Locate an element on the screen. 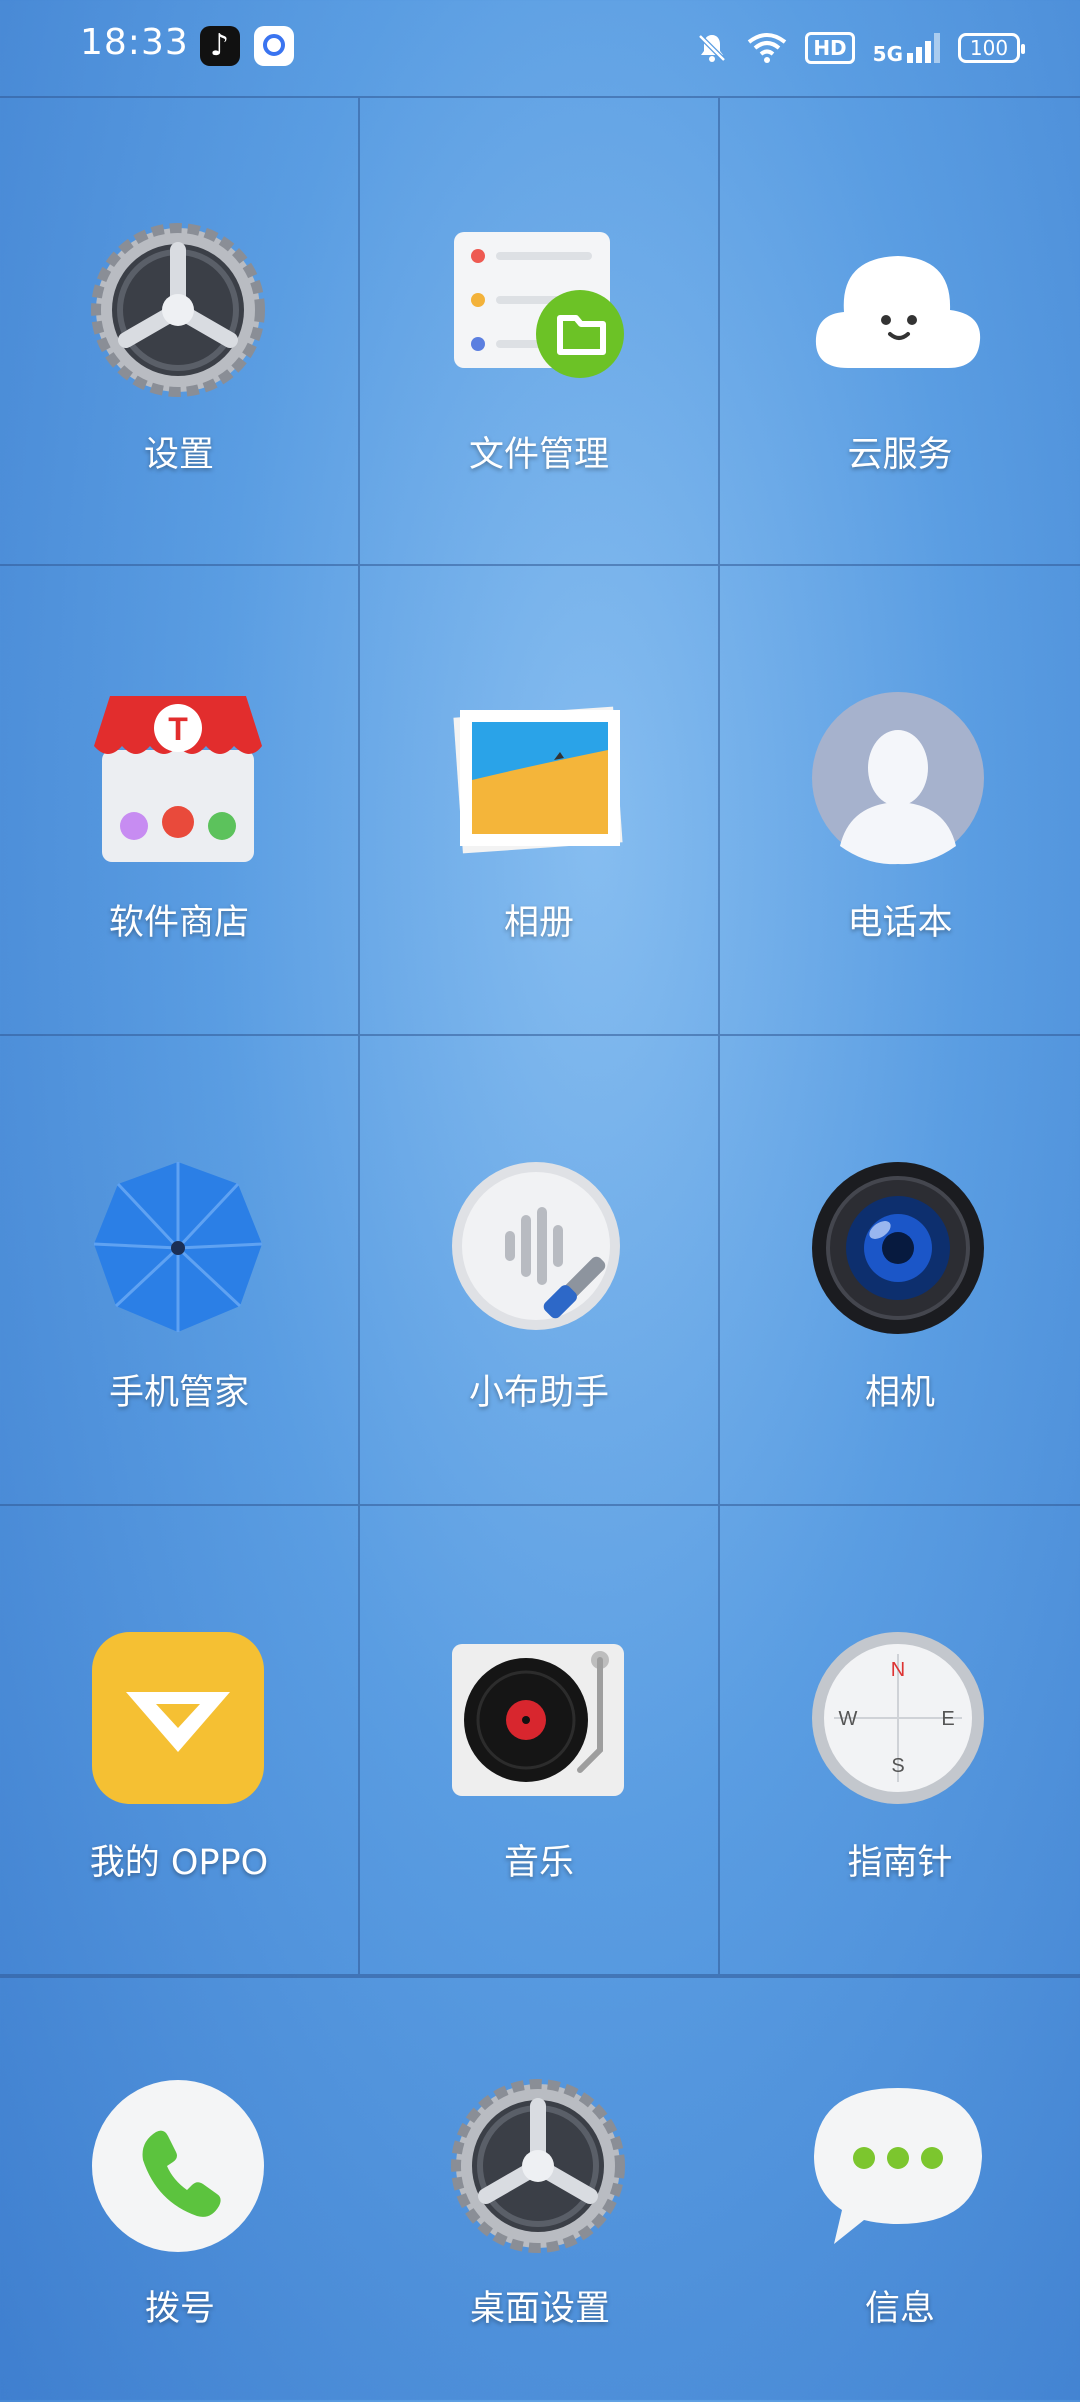 Image resolution: width=1080 pixels, height=2402 pixels. app-label: 指南针 is located at coordinates (900, 1863).